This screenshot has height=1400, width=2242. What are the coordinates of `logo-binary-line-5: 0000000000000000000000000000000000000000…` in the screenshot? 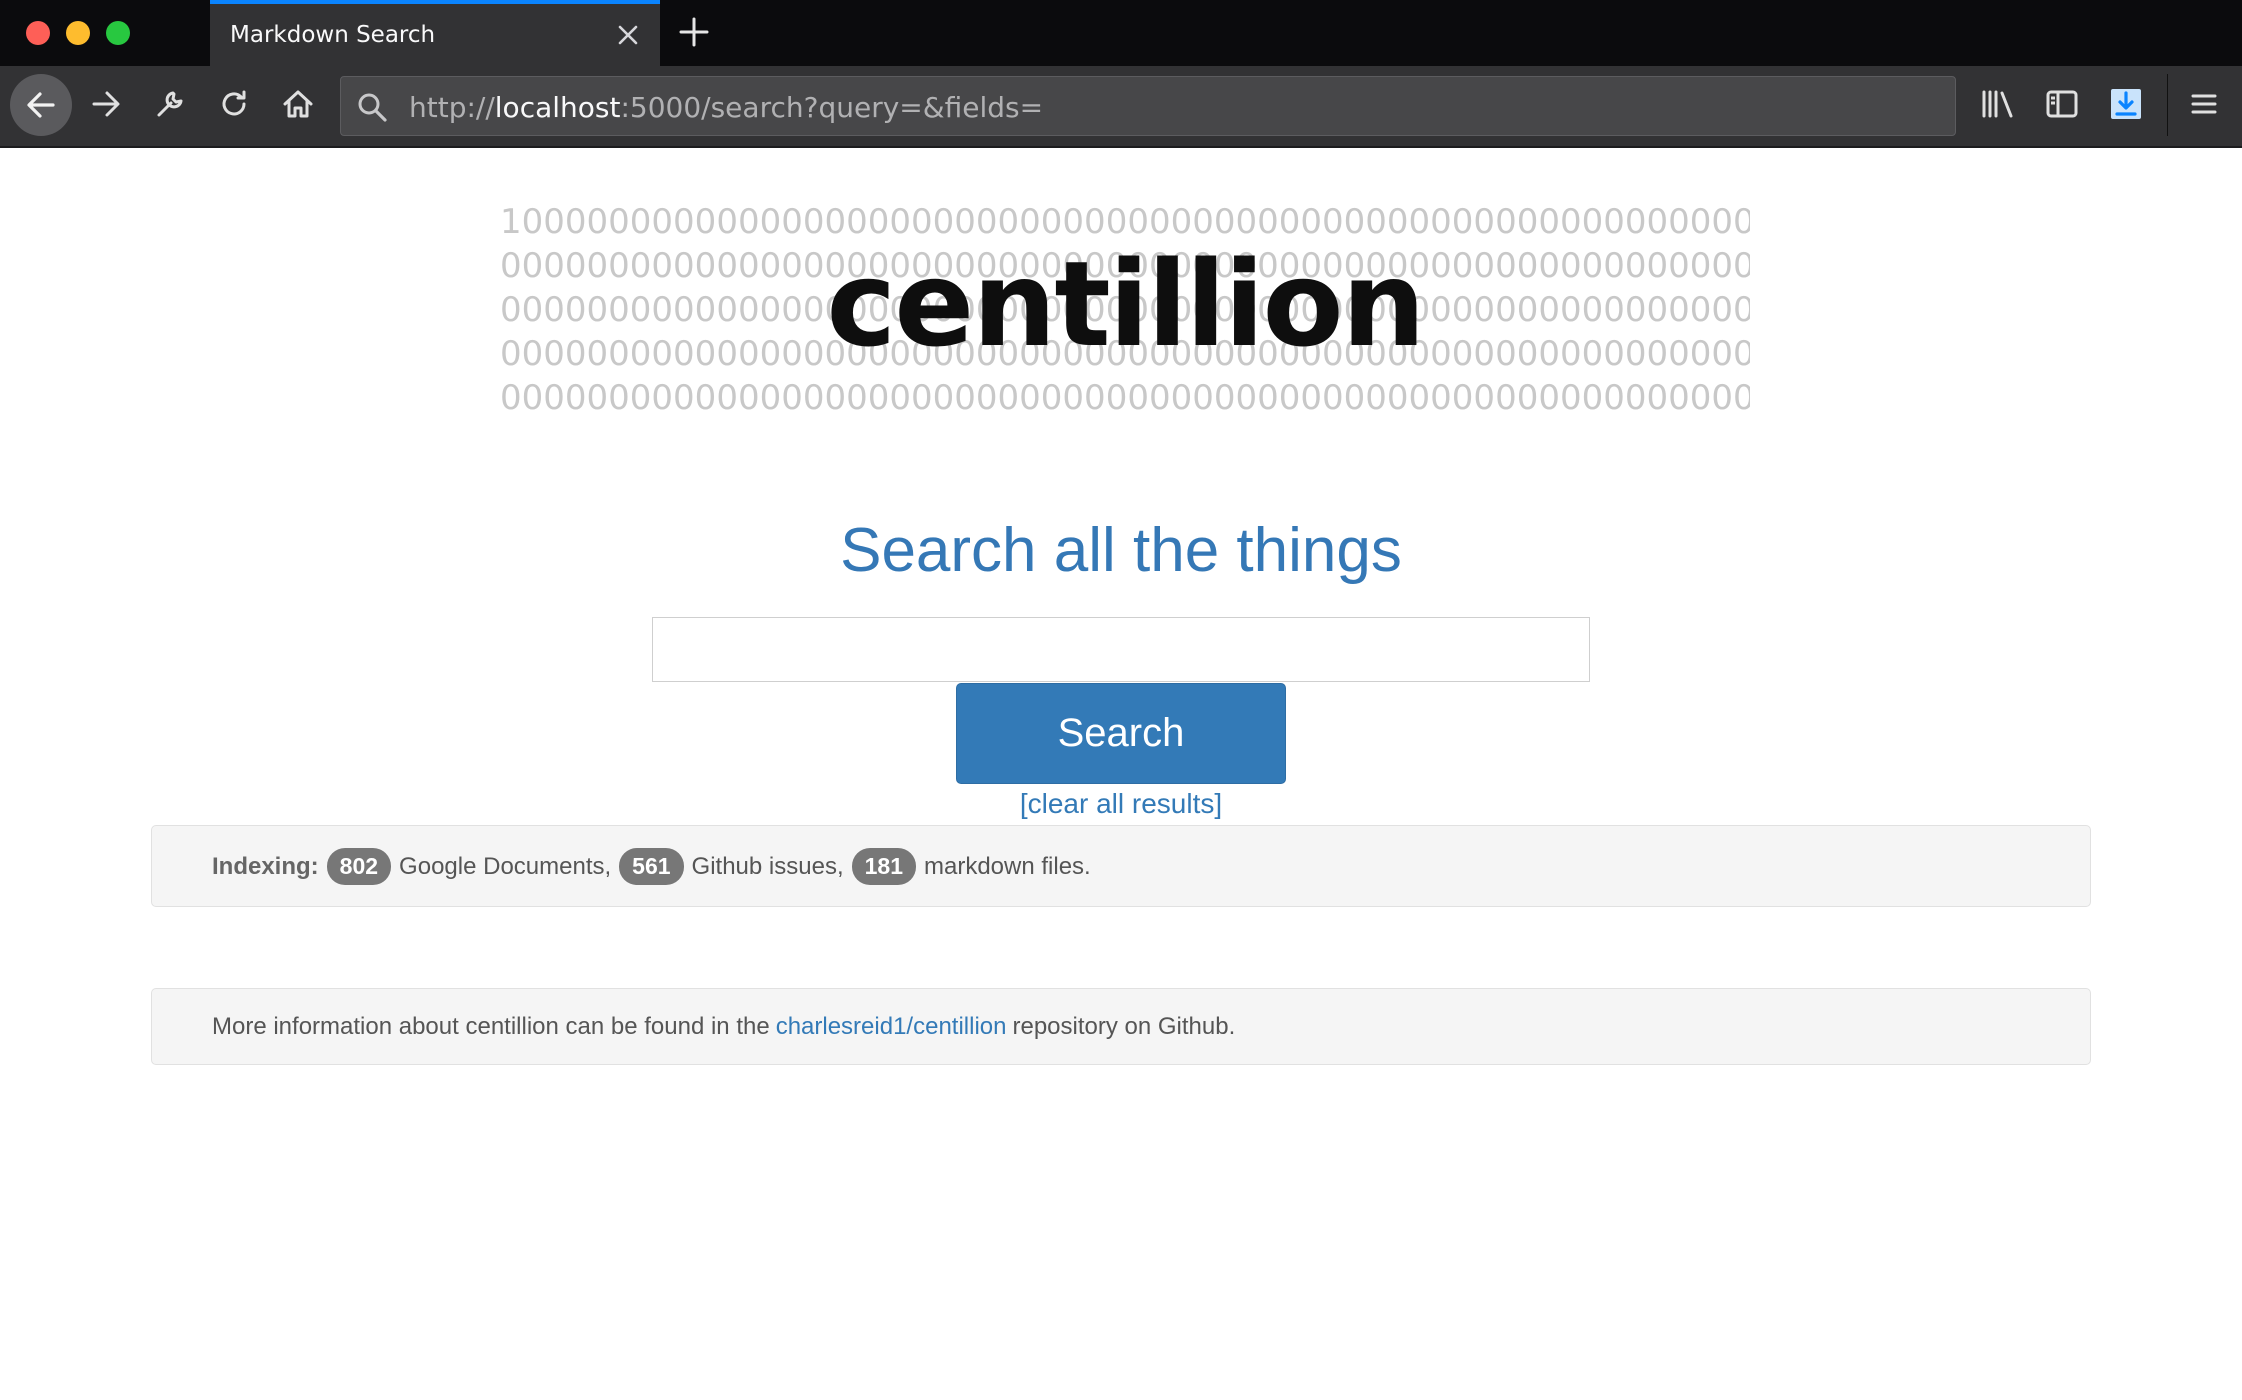 It's located at (1125, 398).